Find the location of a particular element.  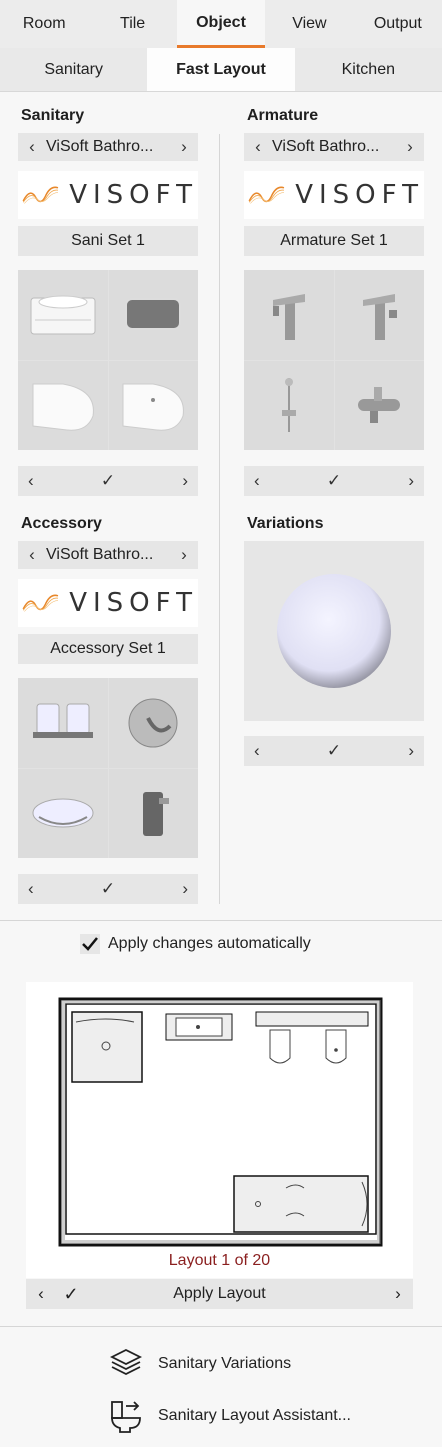

variations-title: Variations is located at coordinates (285, 523).